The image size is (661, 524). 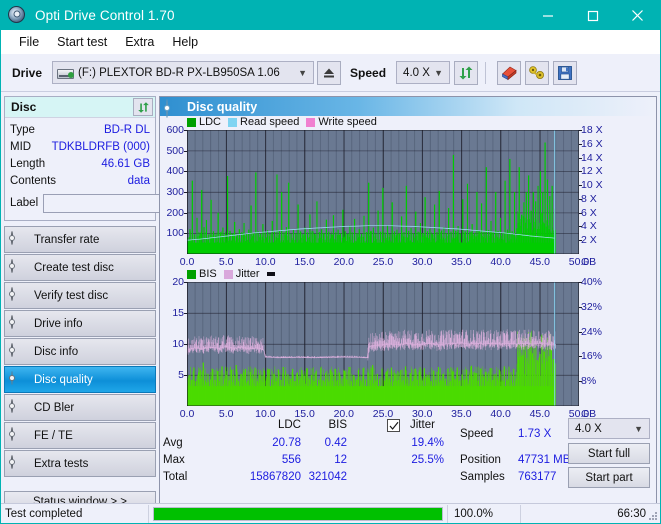 What do you see at coordinates (422, 262) in the screenshot?
I see `x-axis-tick-label: 30.0` at bounding box center [422, 262].